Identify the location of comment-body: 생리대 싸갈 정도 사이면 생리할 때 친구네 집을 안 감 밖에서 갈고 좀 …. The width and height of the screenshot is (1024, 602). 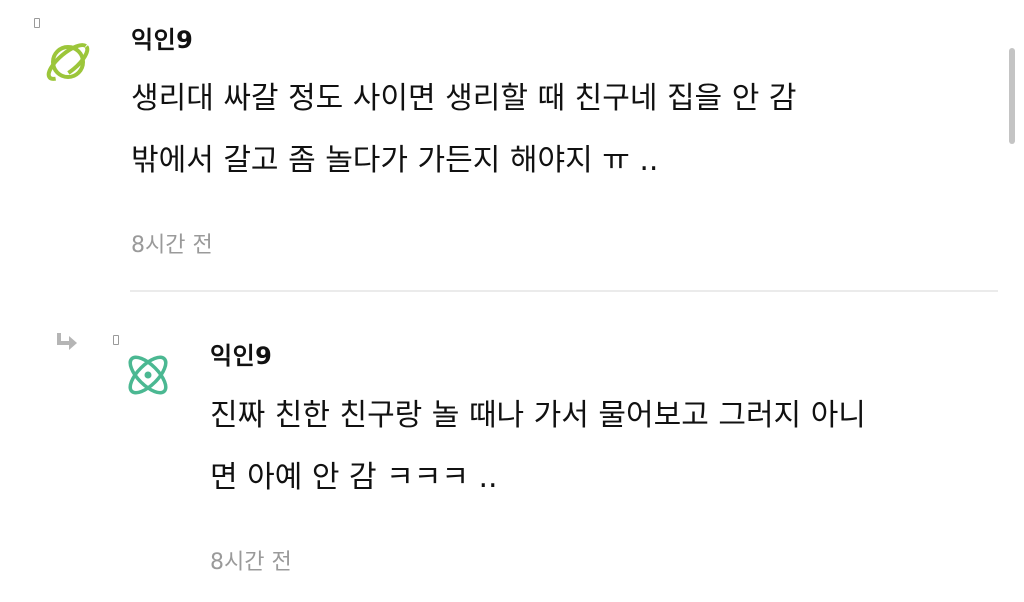
(463, 130).